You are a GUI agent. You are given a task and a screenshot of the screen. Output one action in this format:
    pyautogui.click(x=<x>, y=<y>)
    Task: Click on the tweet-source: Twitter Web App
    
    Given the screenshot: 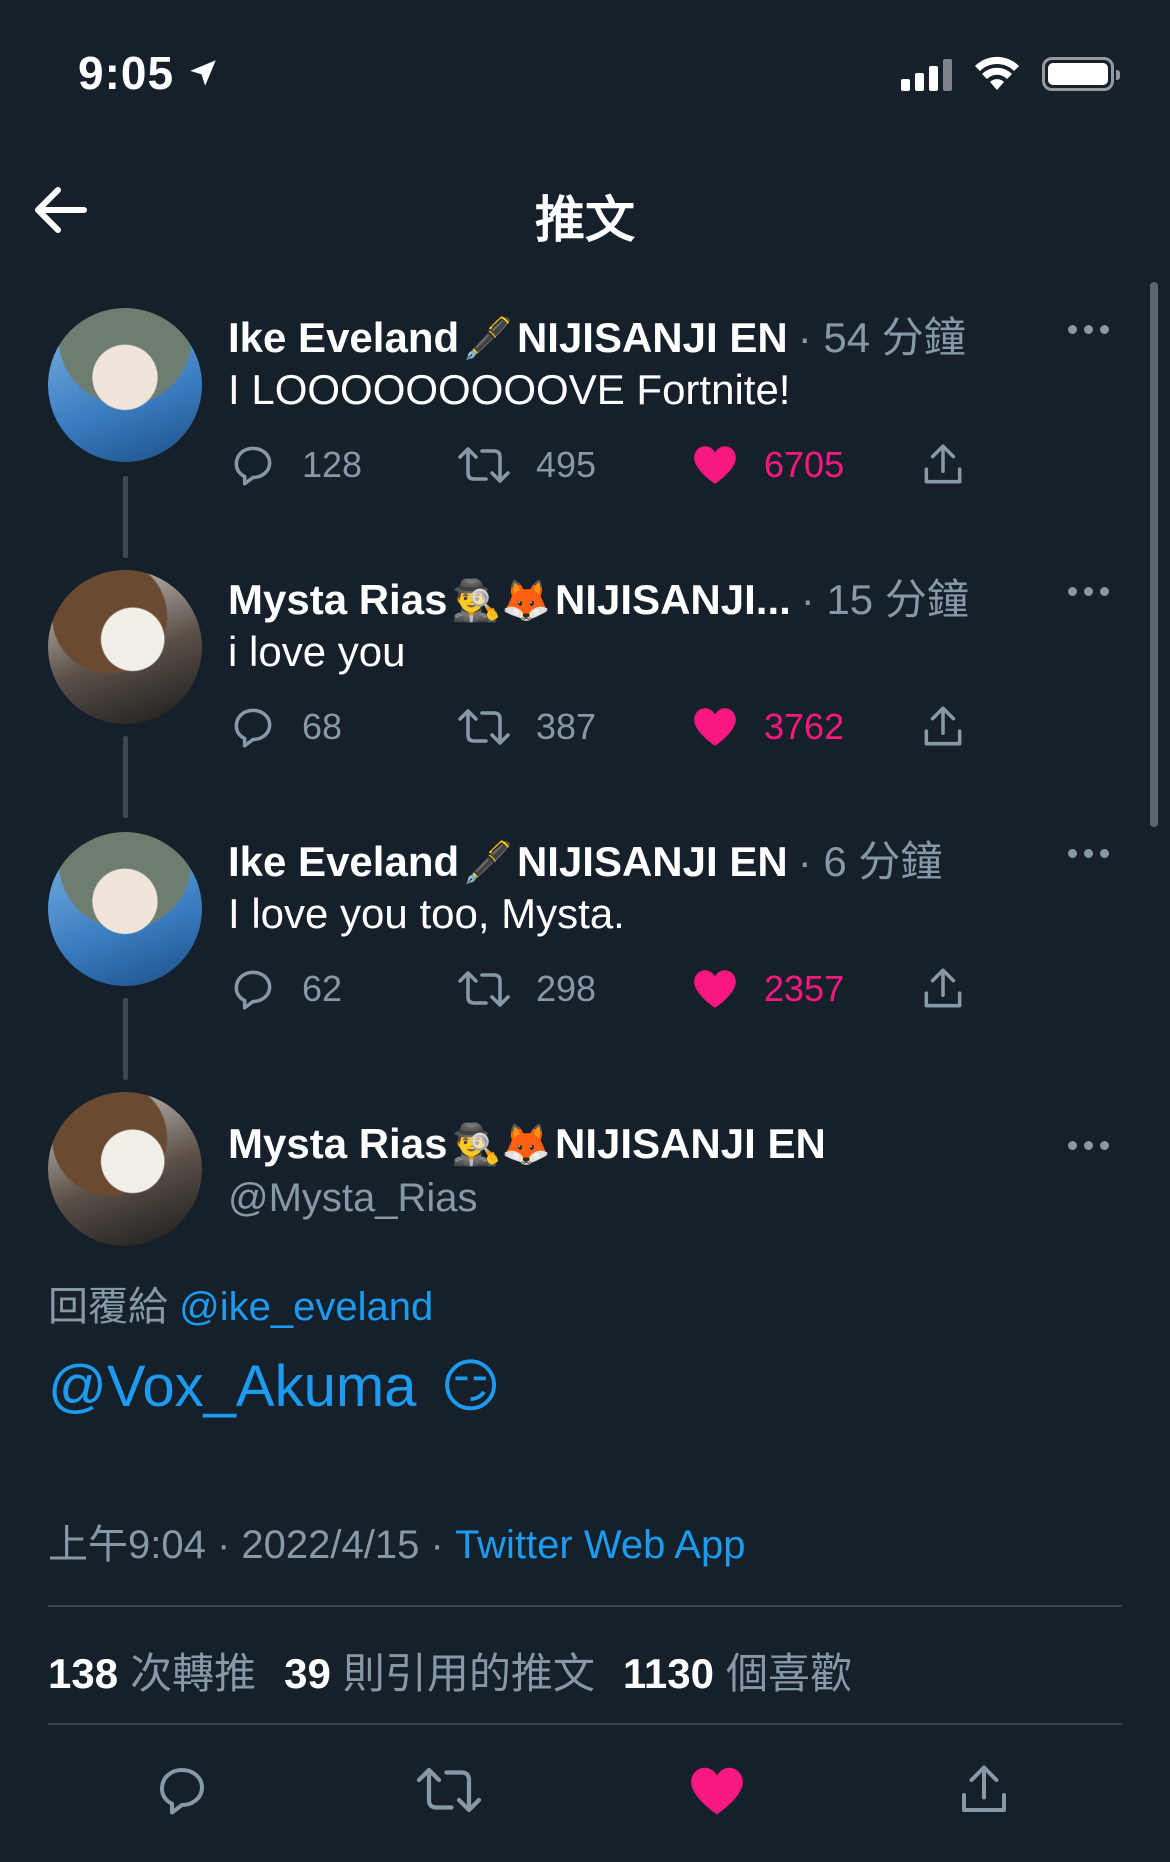 What is the action you would take?
    pyautogui.click(x=600, y=1545)
    